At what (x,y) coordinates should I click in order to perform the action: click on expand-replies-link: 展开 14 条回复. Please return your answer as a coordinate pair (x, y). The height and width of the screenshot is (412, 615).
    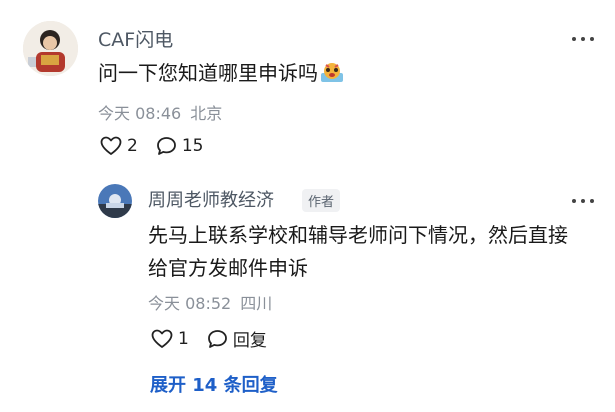
    Looking at the image, I should click on (214, 384).